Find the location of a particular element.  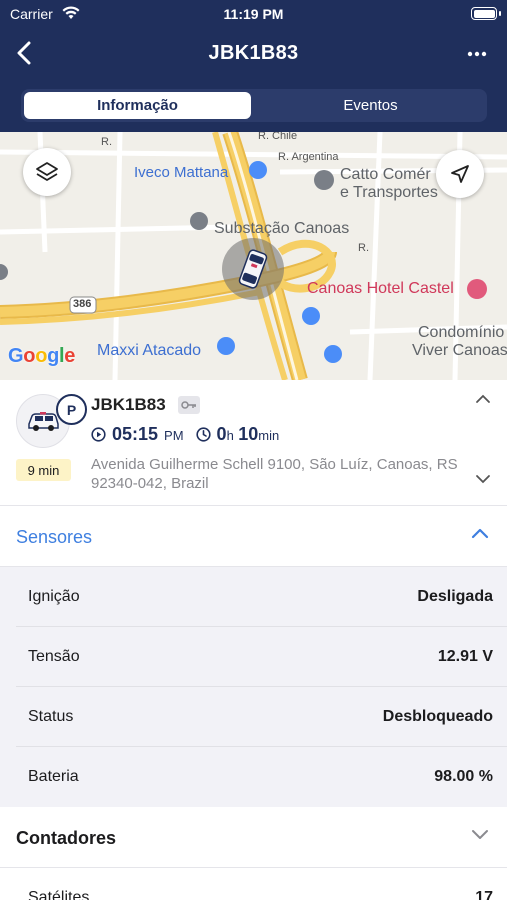

map-label-catto-2: e Transportes is located at coordinates (389, 192).